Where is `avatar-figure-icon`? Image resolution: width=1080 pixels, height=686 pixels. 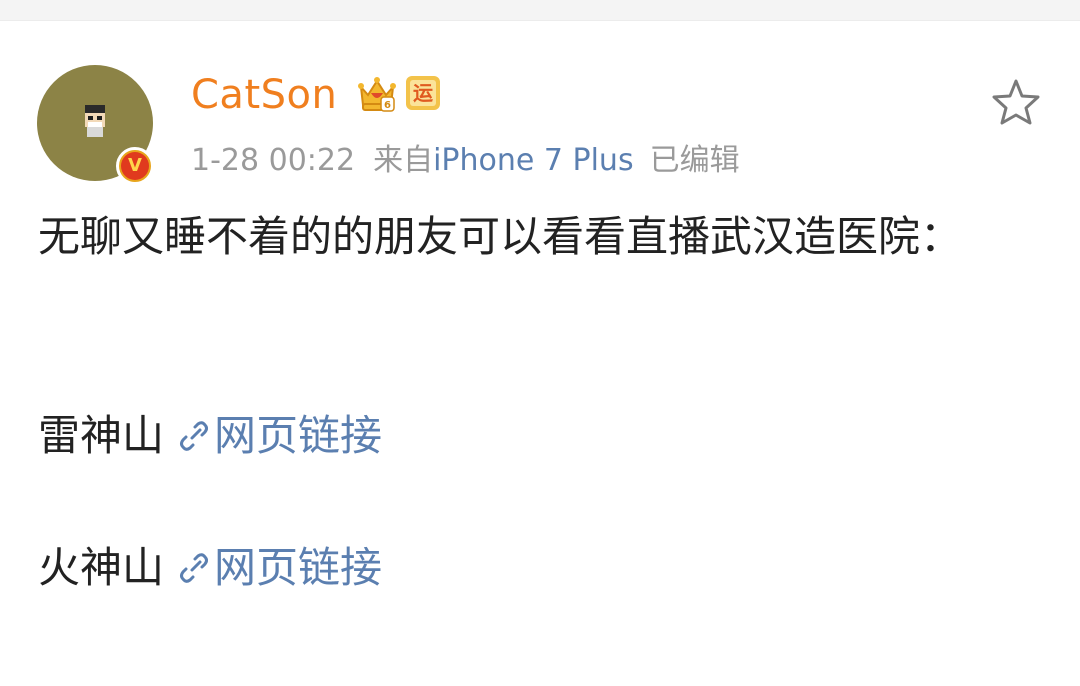 avatar-figure-icon is located at coordinates (95, 121).